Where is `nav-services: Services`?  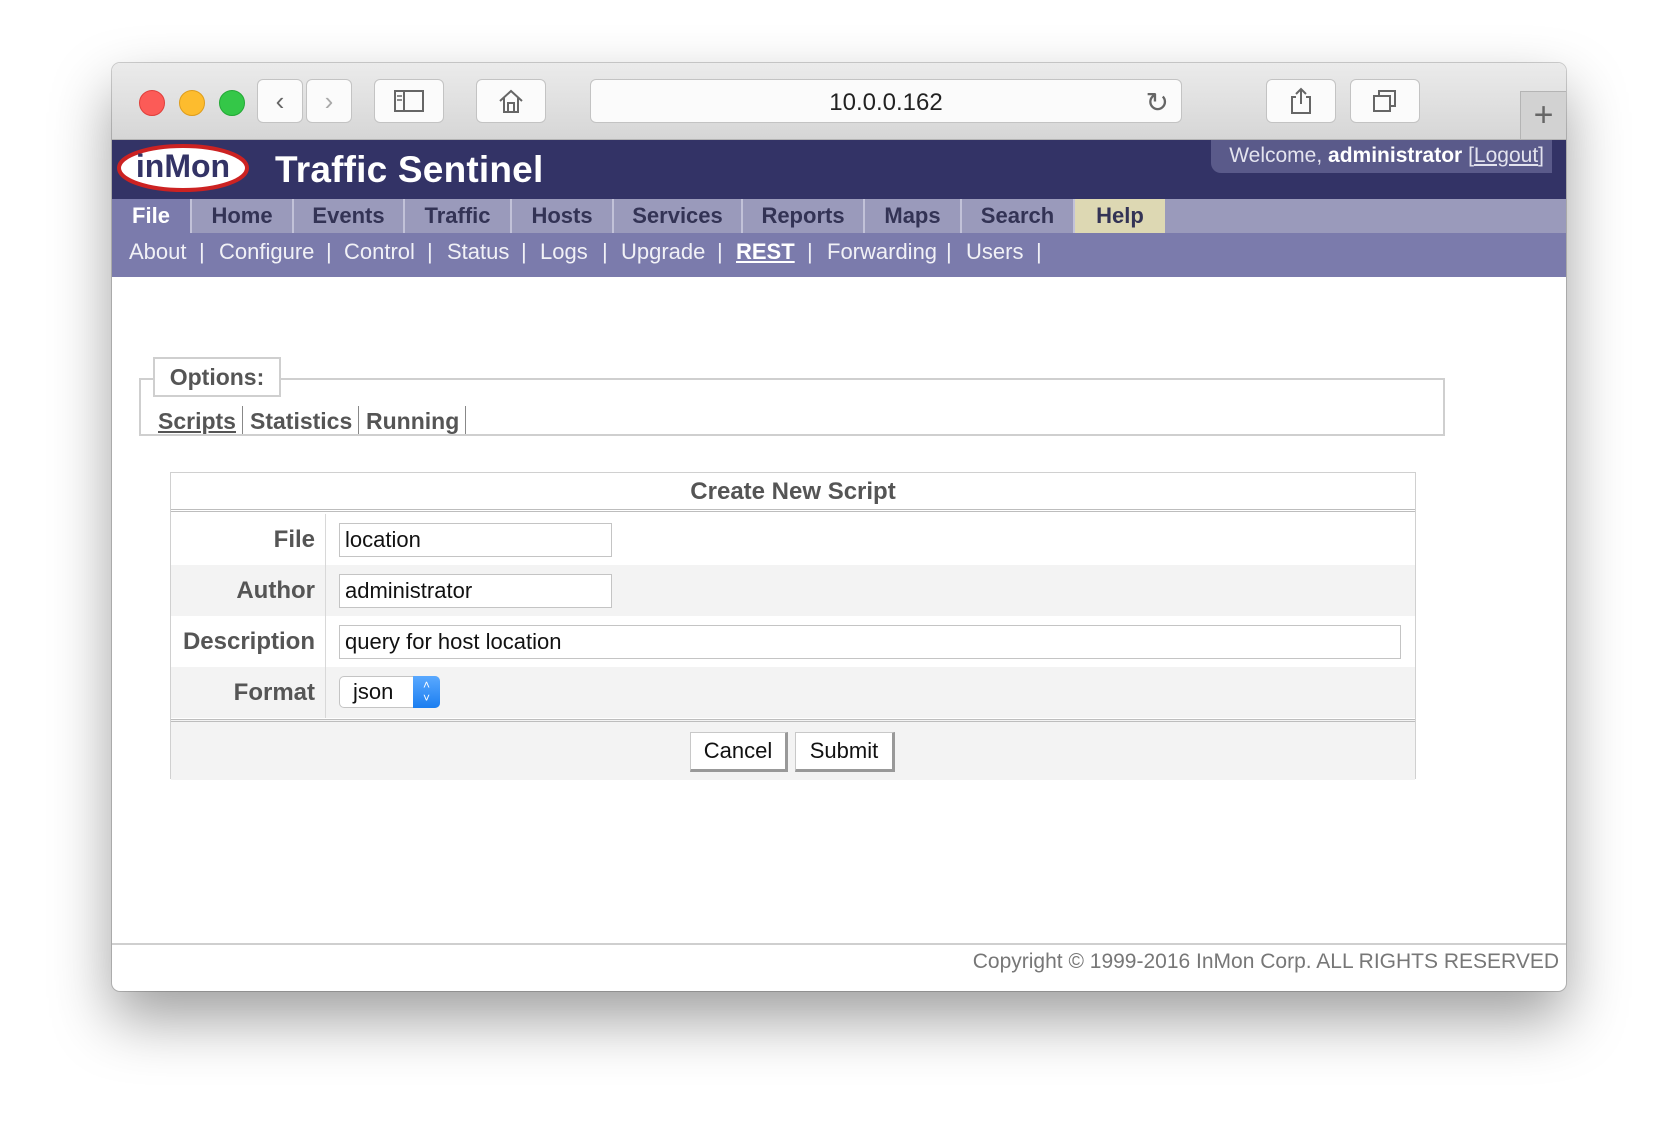
nav-services: Services is located at coordinates (678, 216).